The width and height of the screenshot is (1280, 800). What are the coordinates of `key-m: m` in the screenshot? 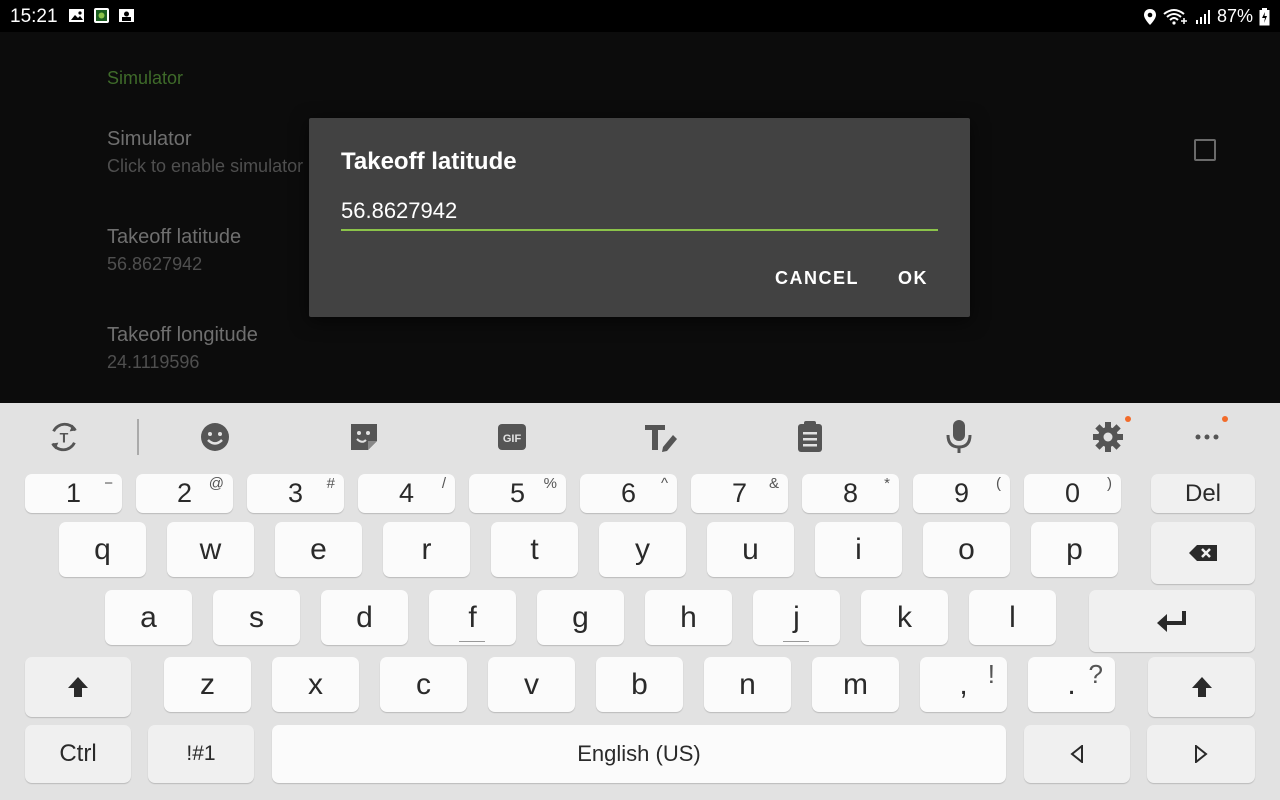 It's located at (855, 684).